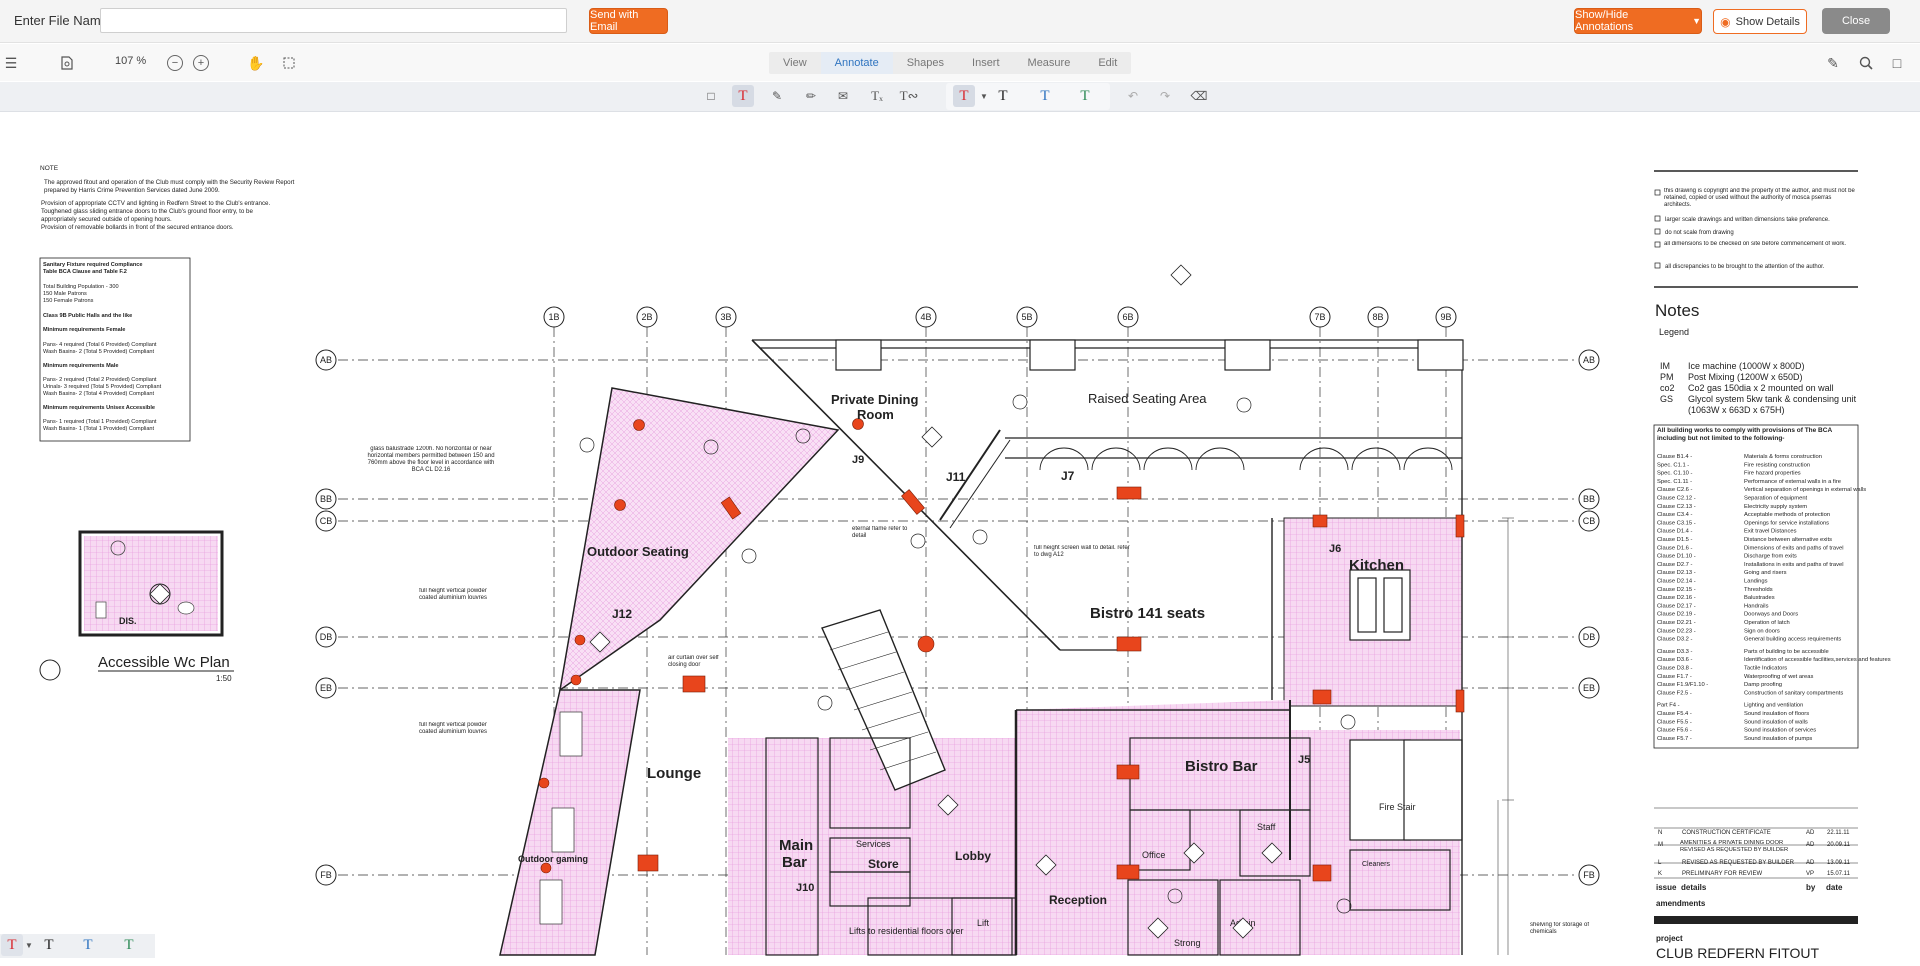  Describe the element at coordinates (1839, 874) in the screenshot. I see `rev-date: 15.07.11` at that location.